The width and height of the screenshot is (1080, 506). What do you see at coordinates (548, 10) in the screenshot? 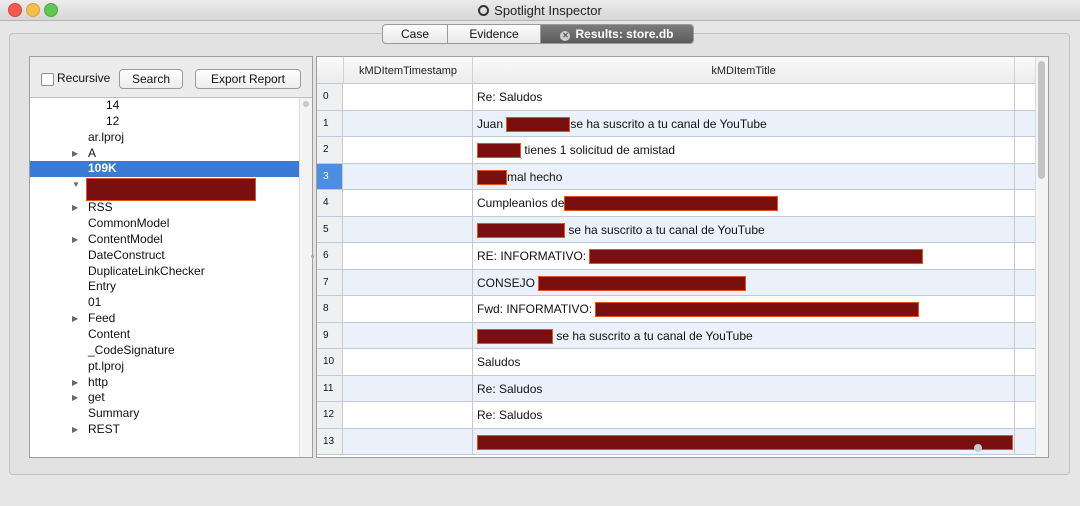
I see `window-title-text: Spotlight Inspector` at bounding box center [548, 10].